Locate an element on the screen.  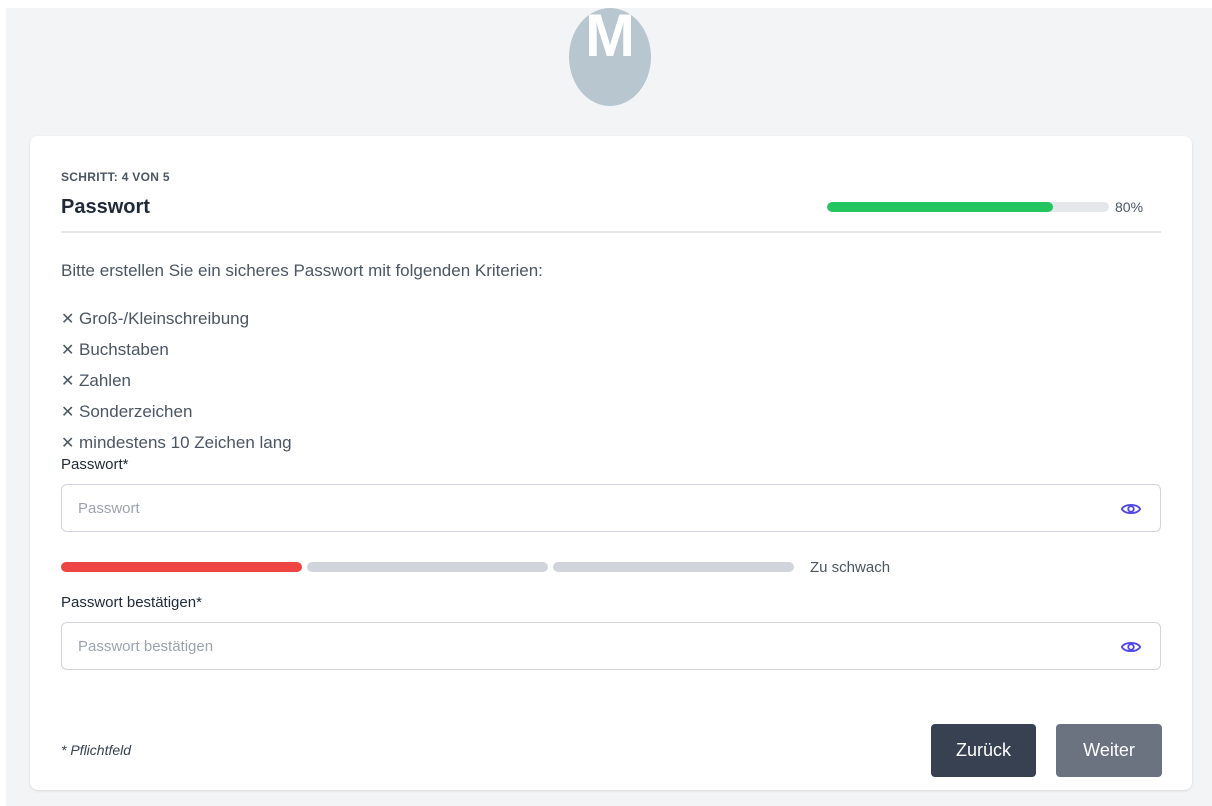
confirm-password-input is located at coordinates (611, 646).